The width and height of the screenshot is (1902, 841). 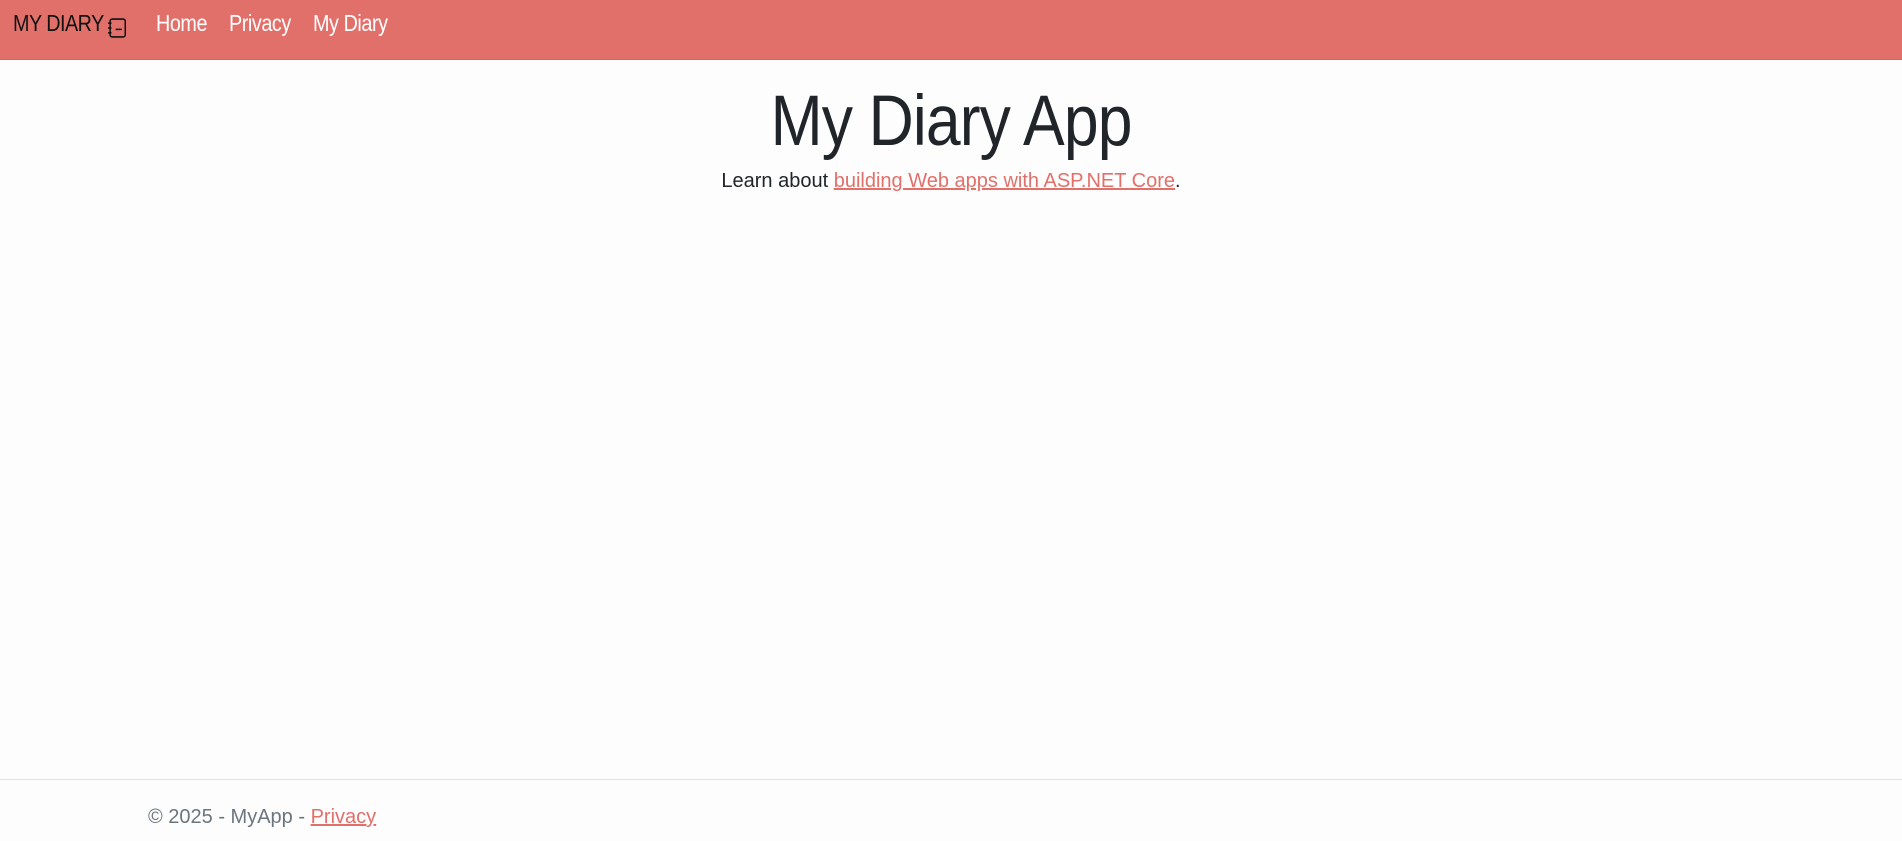 What do you see at coordinates (1004, 181) in the screenshot?
I see `aspnet-docs-link: building Web apps with ASP.NET Core` at bounding box center [1004, 181].